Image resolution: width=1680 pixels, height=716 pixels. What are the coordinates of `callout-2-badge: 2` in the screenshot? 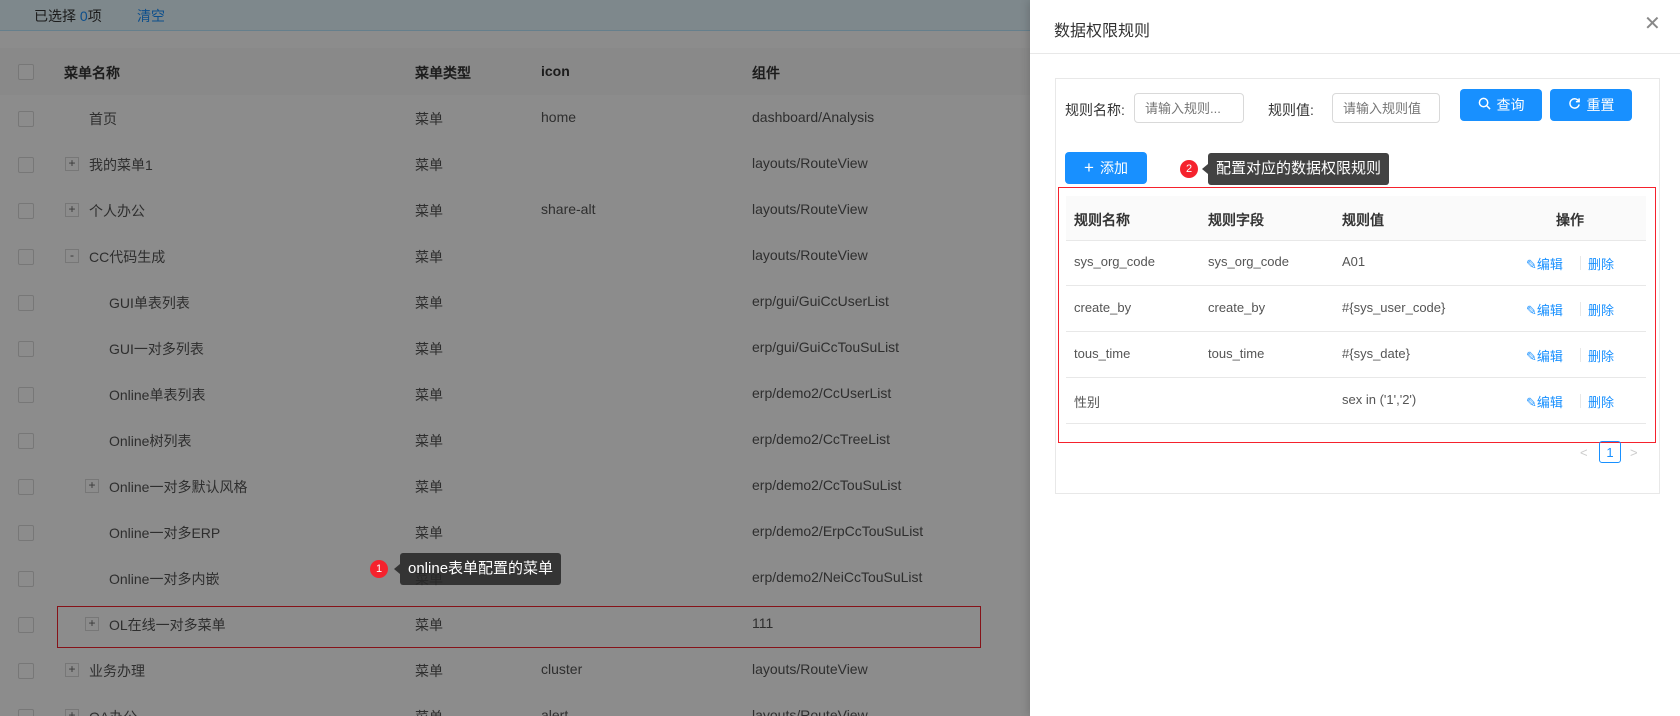 It's located at (1189, 169).